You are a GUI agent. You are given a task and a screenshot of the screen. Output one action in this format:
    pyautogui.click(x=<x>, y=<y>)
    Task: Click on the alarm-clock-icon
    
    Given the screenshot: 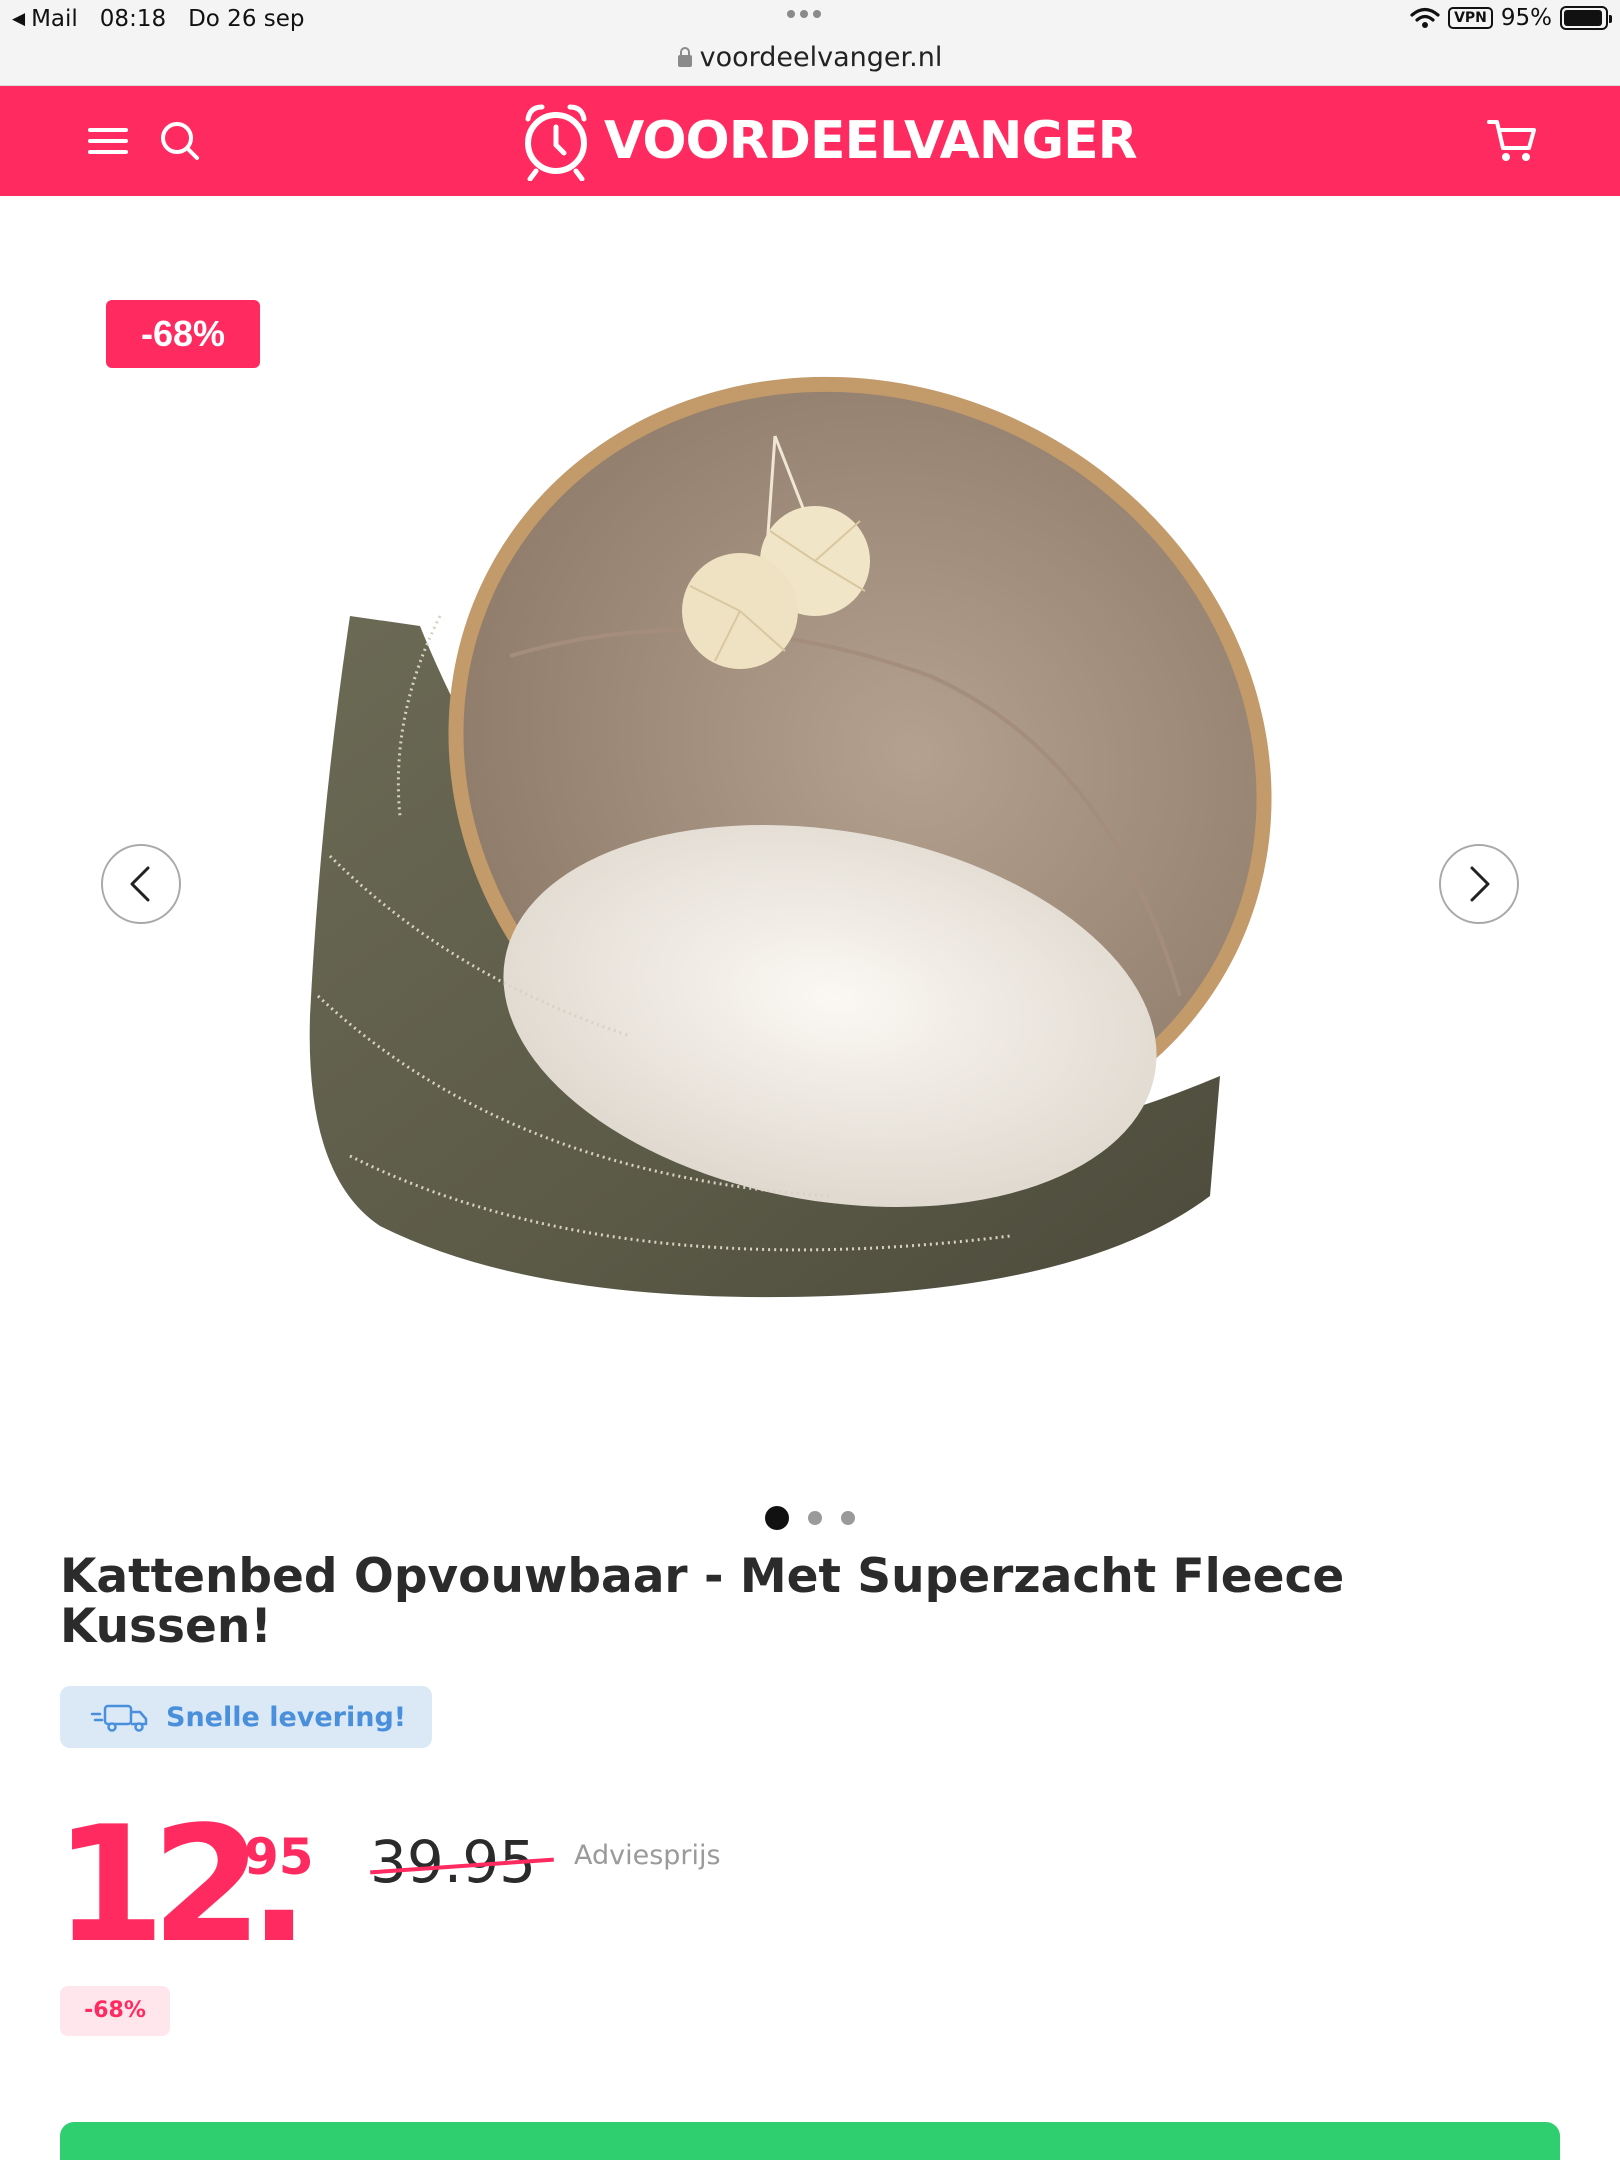 What is the action you would take?
    pyautogui.click(x=556, y=142)
    